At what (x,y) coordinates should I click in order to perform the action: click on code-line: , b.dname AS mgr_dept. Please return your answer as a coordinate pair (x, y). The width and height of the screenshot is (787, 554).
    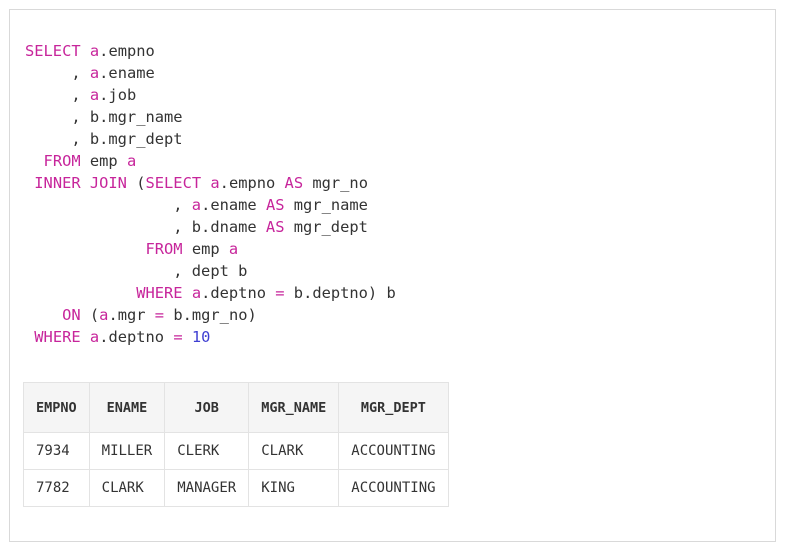
    Looking at the image, I should click on (210, 227).